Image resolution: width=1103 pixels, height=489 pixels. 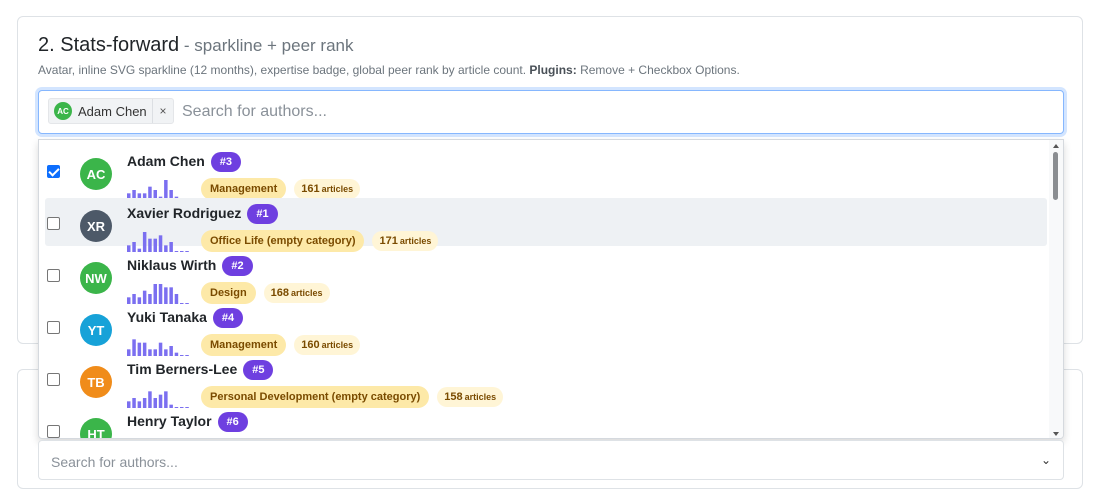 I want to click on plugins-text: Remove + Checkbox Options., so click(x=658, y=70).